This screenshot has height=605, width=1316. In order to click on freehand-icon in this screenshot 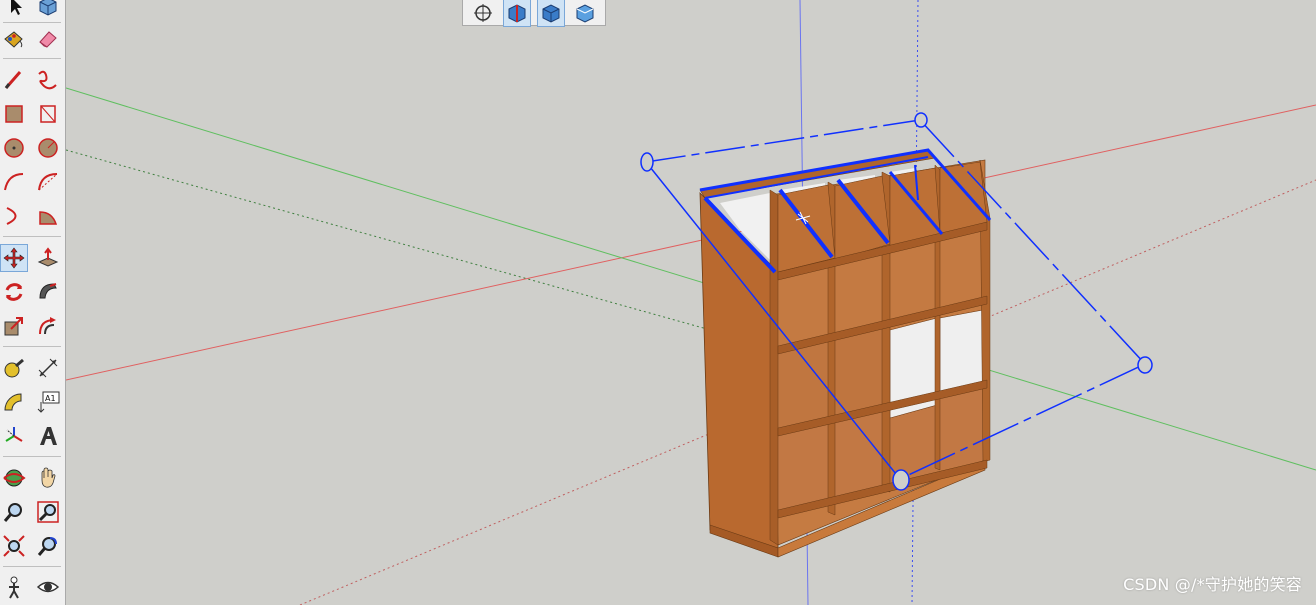, I will do `click(47, 80)`.